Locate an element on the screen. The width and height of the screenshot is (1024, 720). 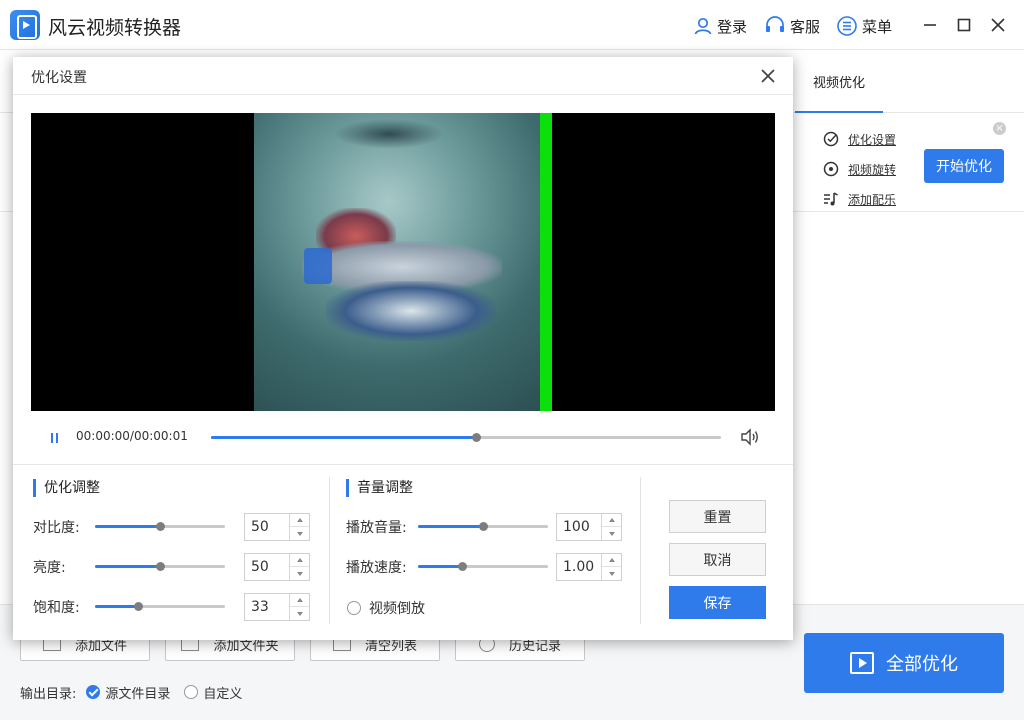
column-divider is located at coordinates (640, 550).